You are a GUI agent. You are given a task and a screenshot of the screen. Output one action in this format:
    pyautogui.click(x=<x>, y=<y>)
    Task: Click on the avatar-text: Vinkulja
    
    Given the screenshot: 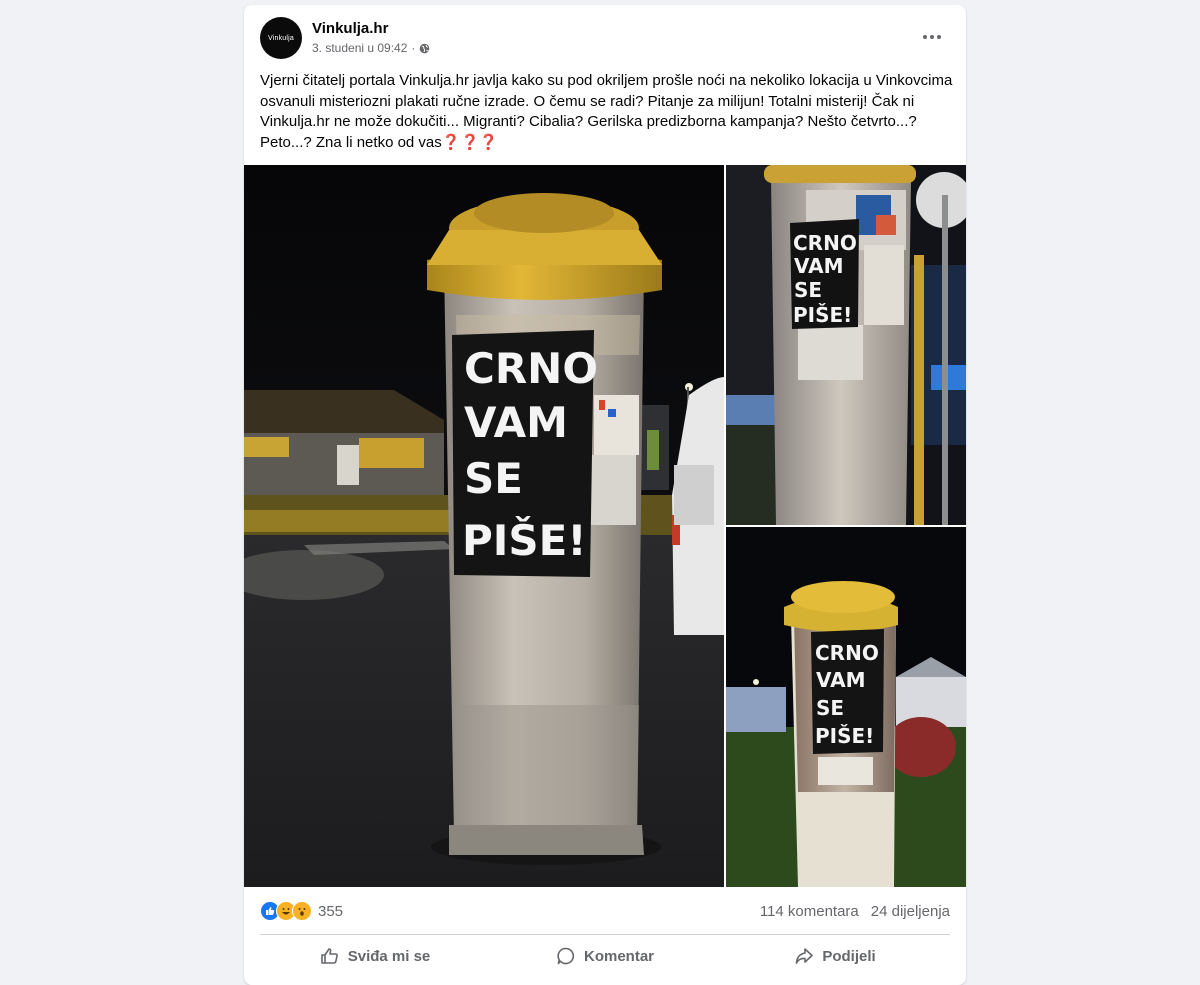 What is the action you would take?
    pyautogui.click(x=281, y=38)
    